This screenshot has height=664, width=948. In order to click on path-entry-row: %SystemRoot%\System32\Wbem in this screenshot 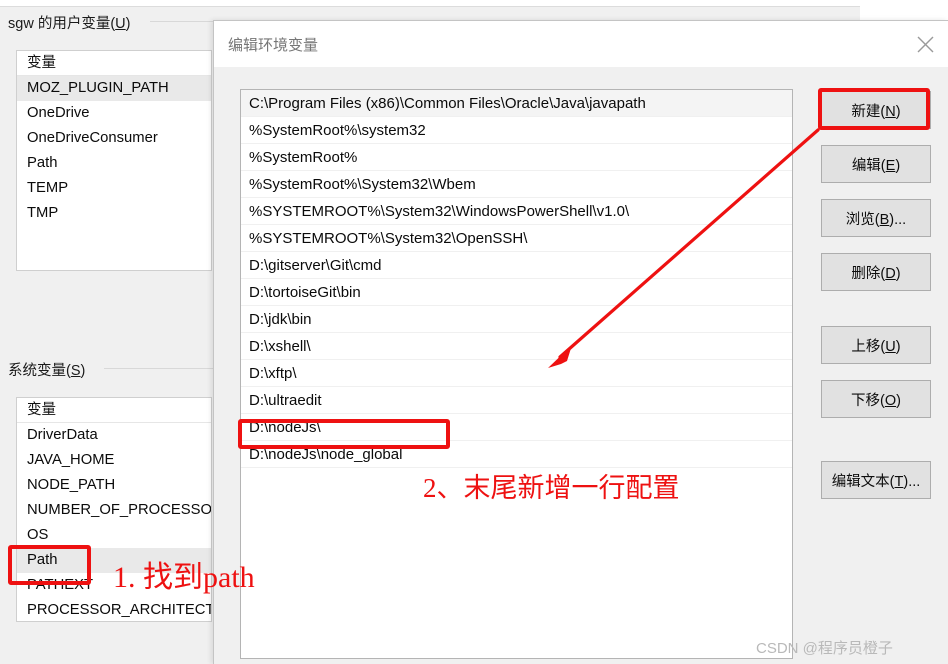, I will do `click(516, 184)`.